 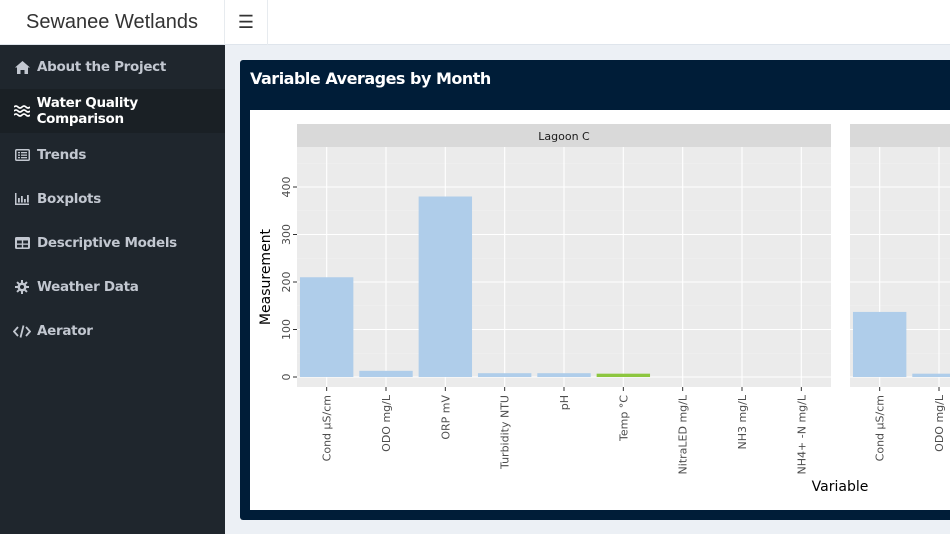 What do you see at coordinates (266, 276) in the screenshot?
I see `y-axis-title: Measurement` at bounding box center [266, 276].